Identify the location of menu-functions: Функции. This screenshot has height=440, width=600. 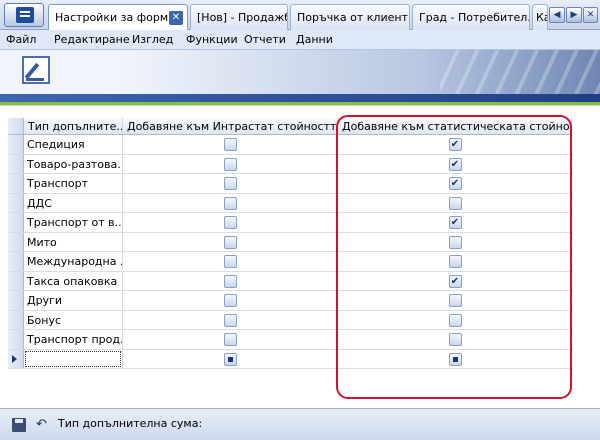
(212, 39).